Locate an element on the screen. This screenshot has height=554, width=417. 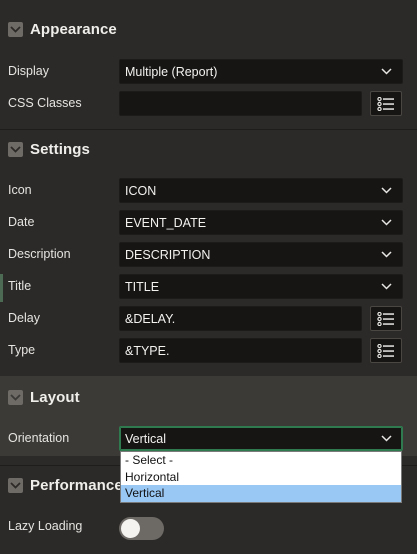
css-classes-row: CSS Classes is located at coordinates (208, 104).